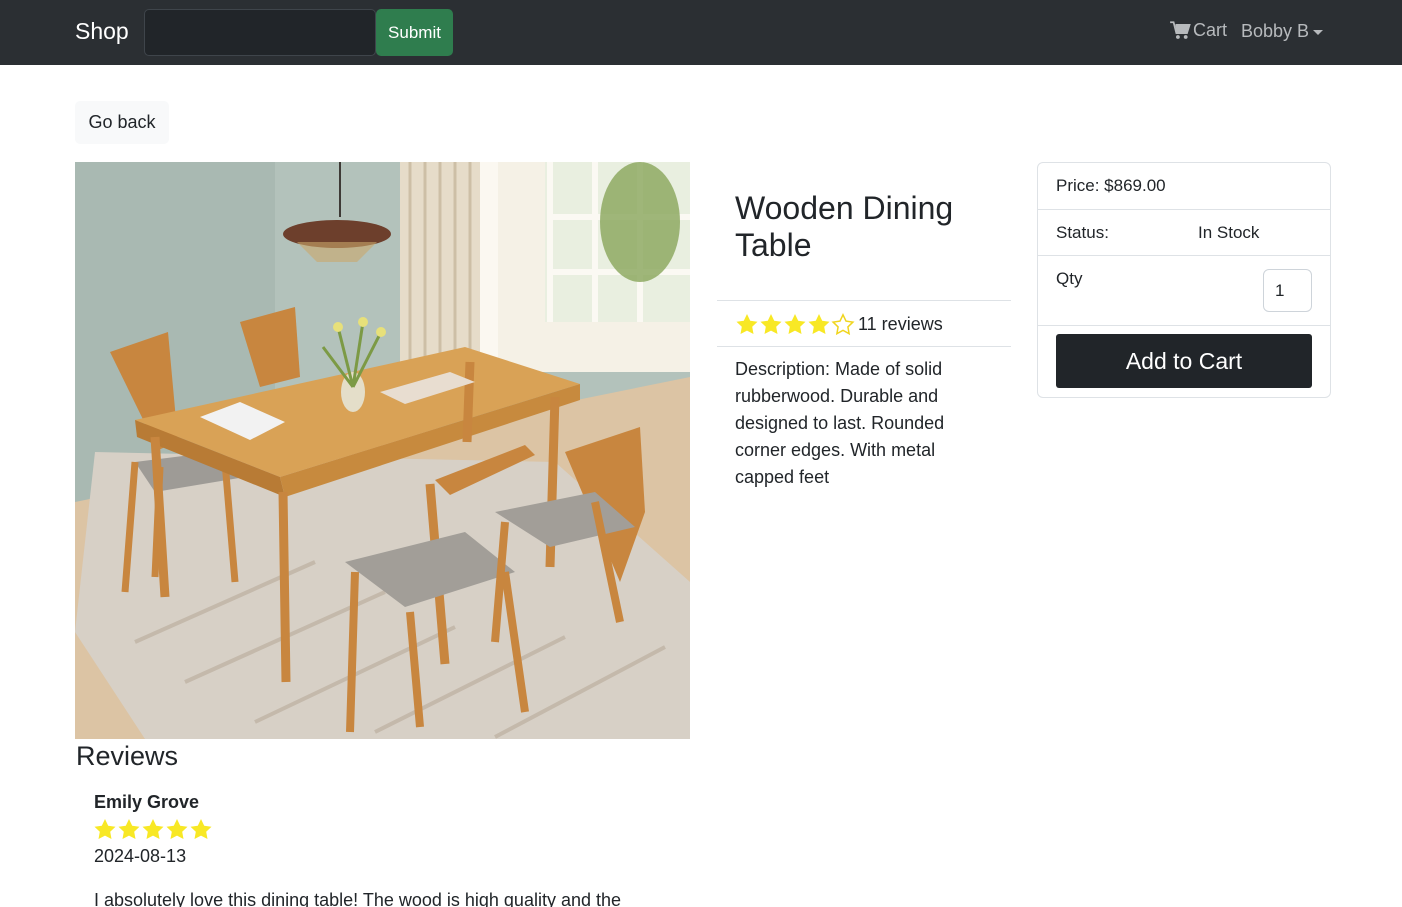 This screenshot has height=907, width=1402. I want to click on search-input, so click(260, 32).